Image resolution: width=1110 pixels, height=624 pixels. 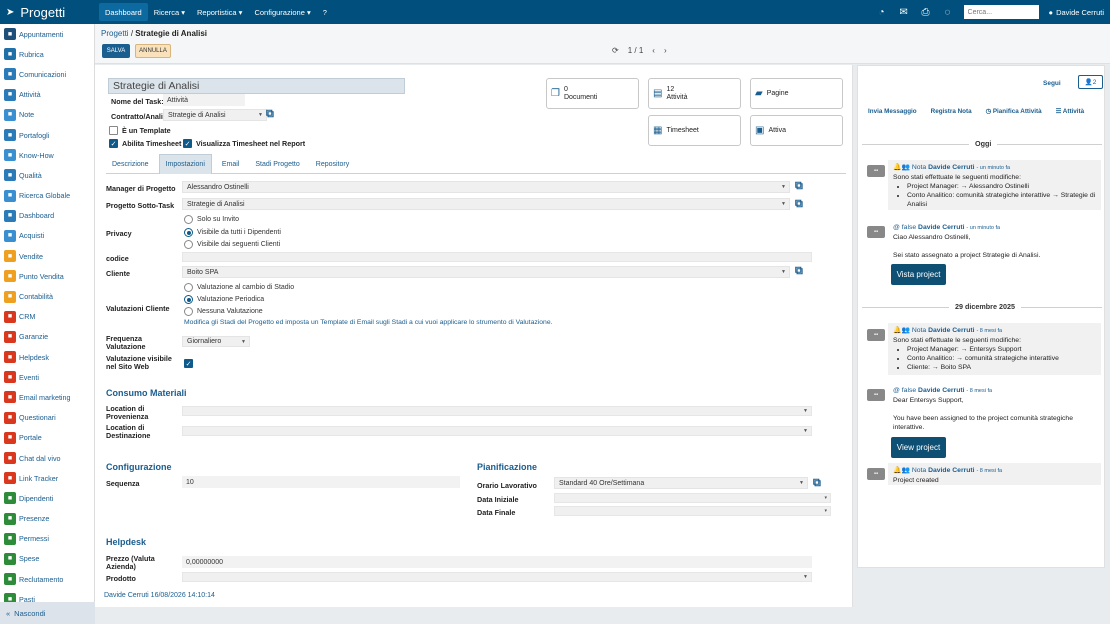 What do you see at coordinates (47, 34) in the screenshot?
I see `sidebar-item-appuntamenti: ■ Appuntamenti` at bounding box center [47, 34].